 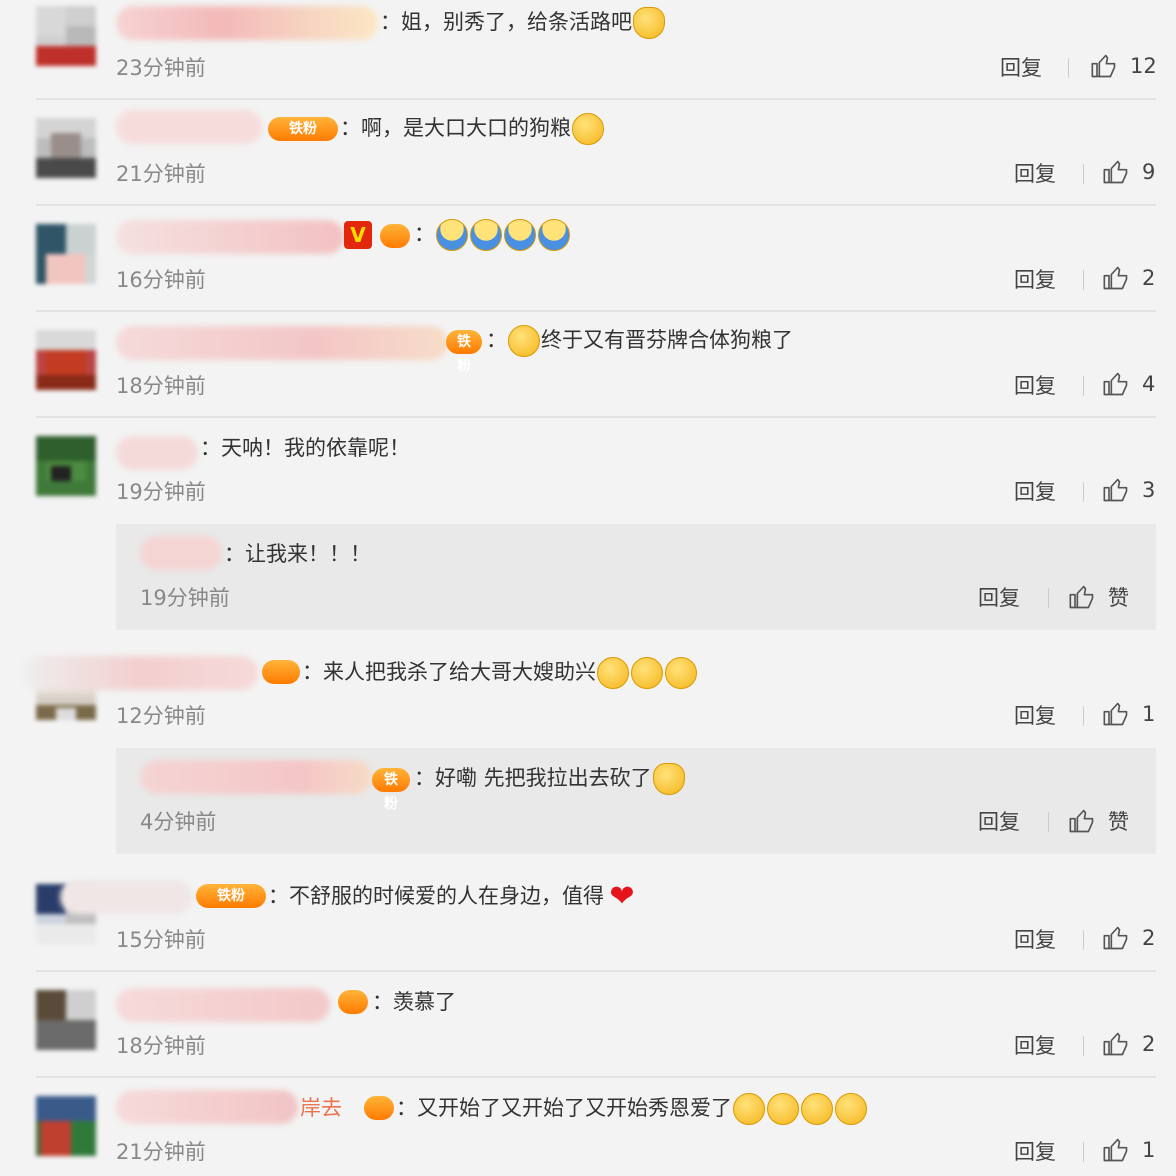 What do you see at coordinates (1128, 172) in the screenshot?
I see `like-button: 9` at bounding box center [1128, 172].